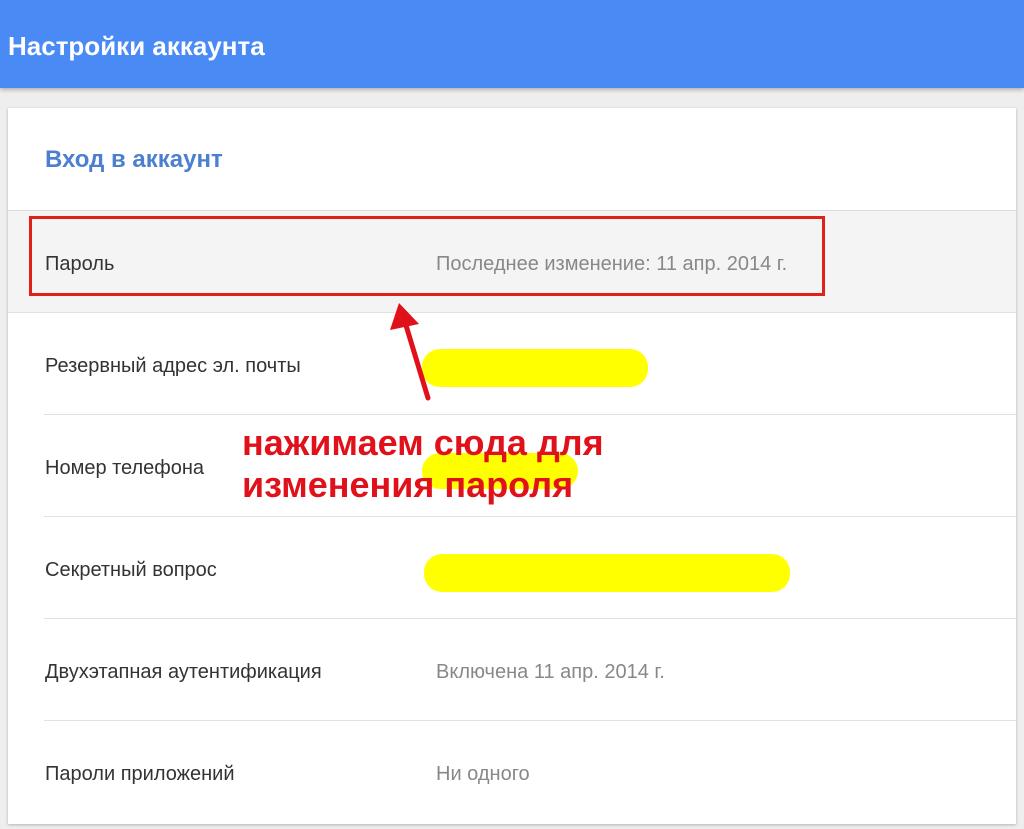  What do you see at coordinates (140, 774) in the screenshot?
I see `row-label: Пароли приложений` at bounding box center [140, 774].